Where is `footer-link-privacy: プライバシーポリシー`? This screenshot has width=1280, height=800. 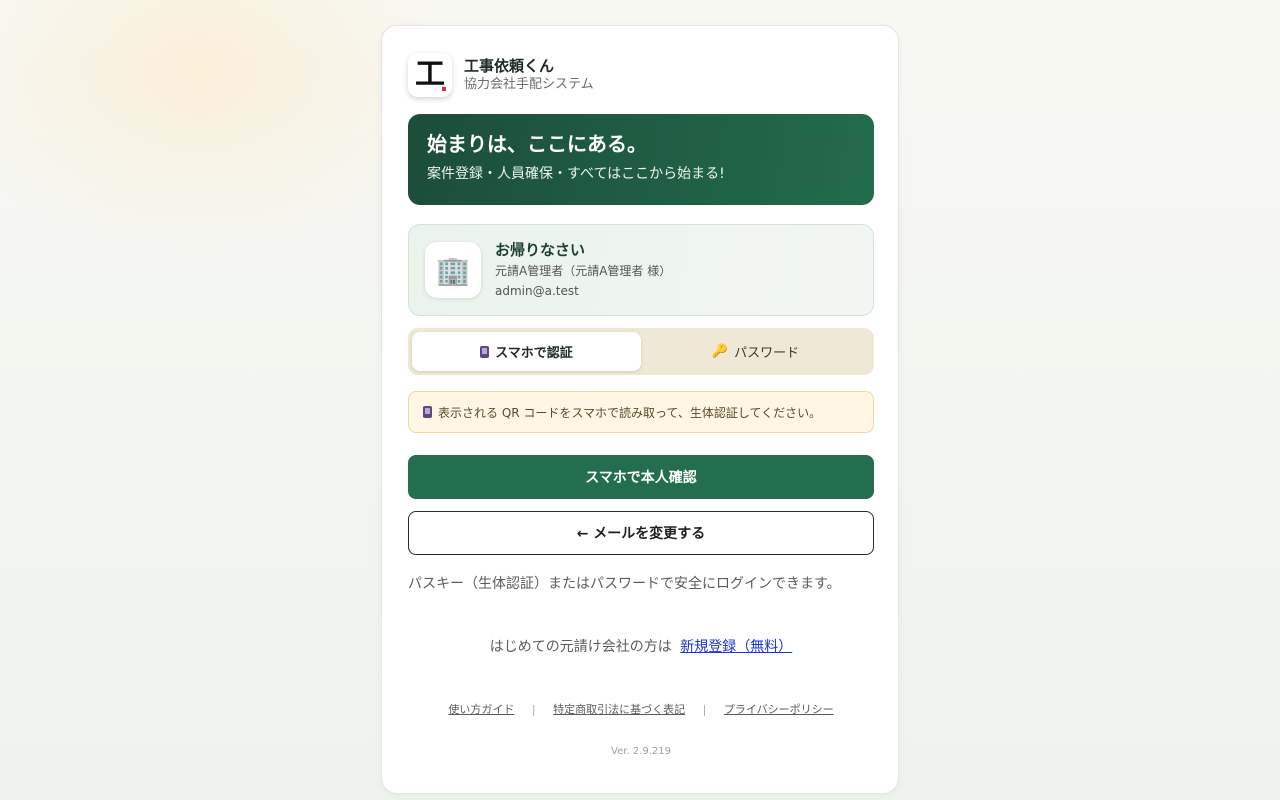
footer-link-privacy: プライバシーポリシー is located at coordinates (779, 709).